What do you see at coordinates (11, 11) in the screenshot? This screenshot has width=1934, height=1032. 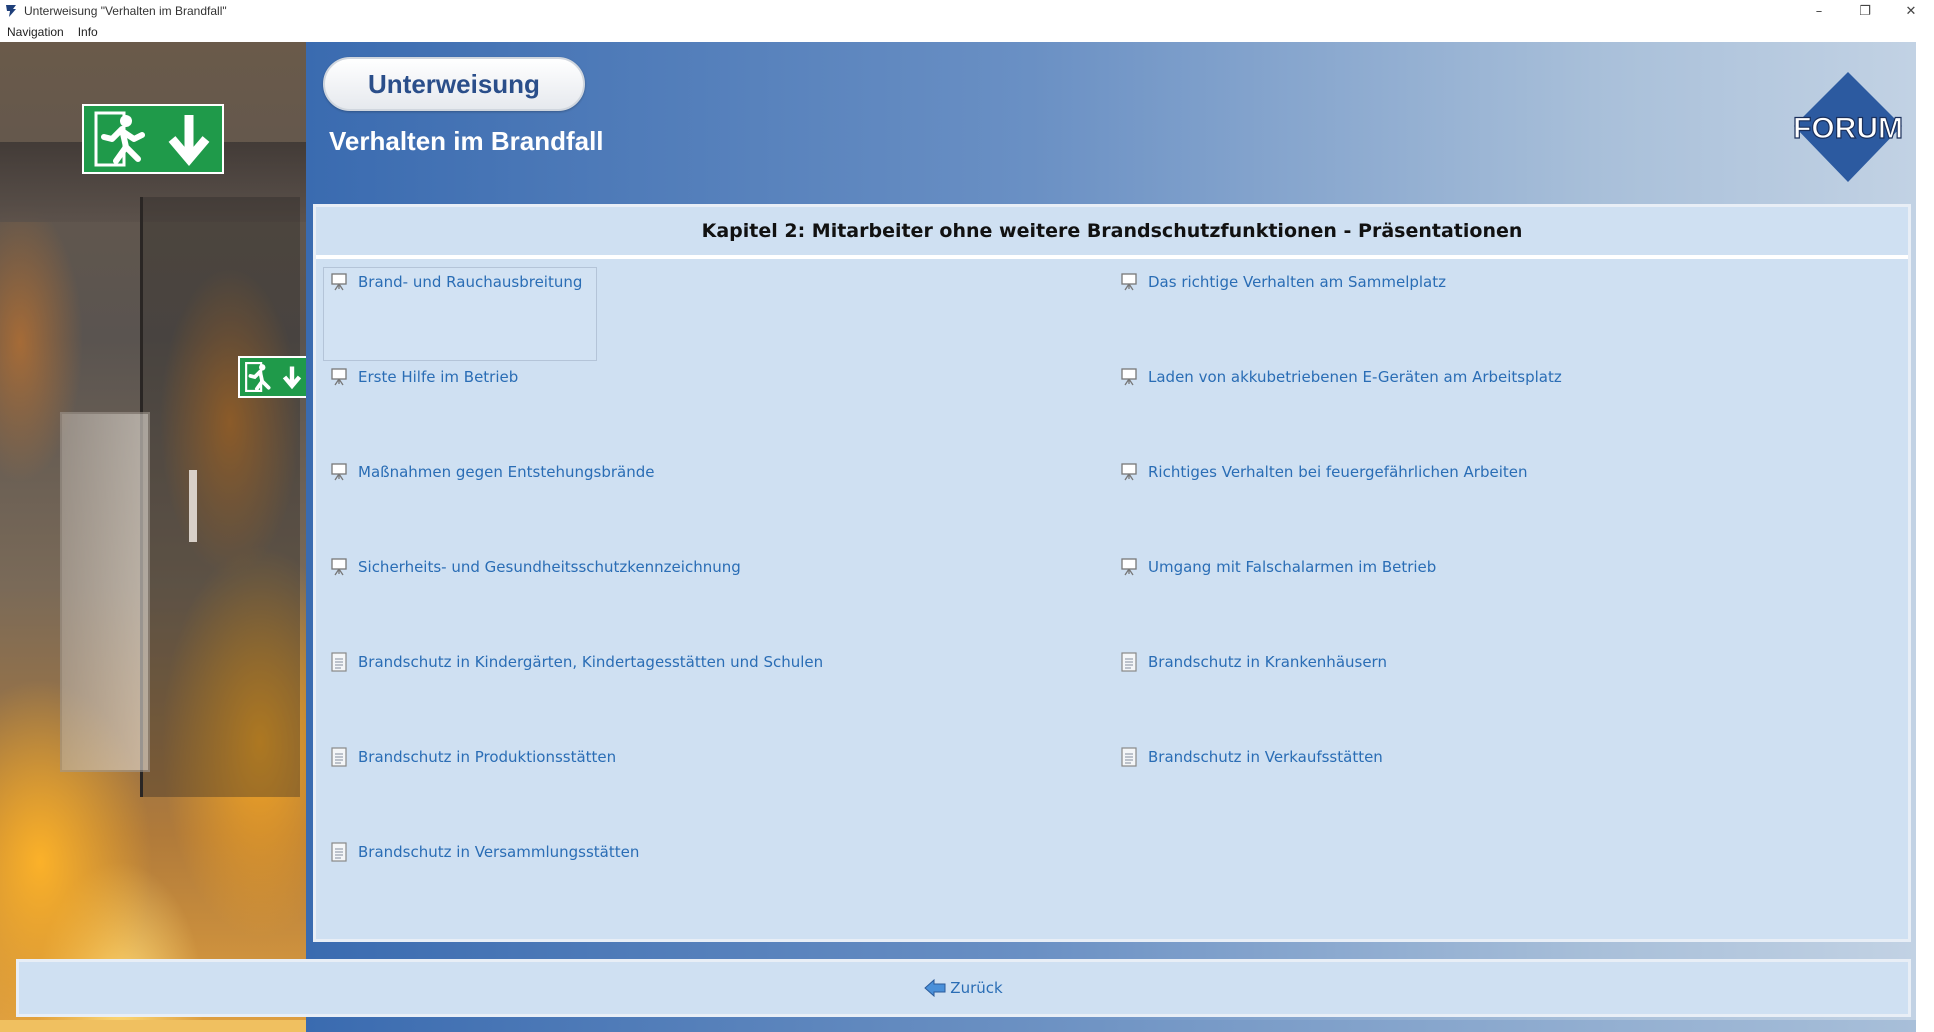 I see `app-icon` at bounding box center [11, 11].